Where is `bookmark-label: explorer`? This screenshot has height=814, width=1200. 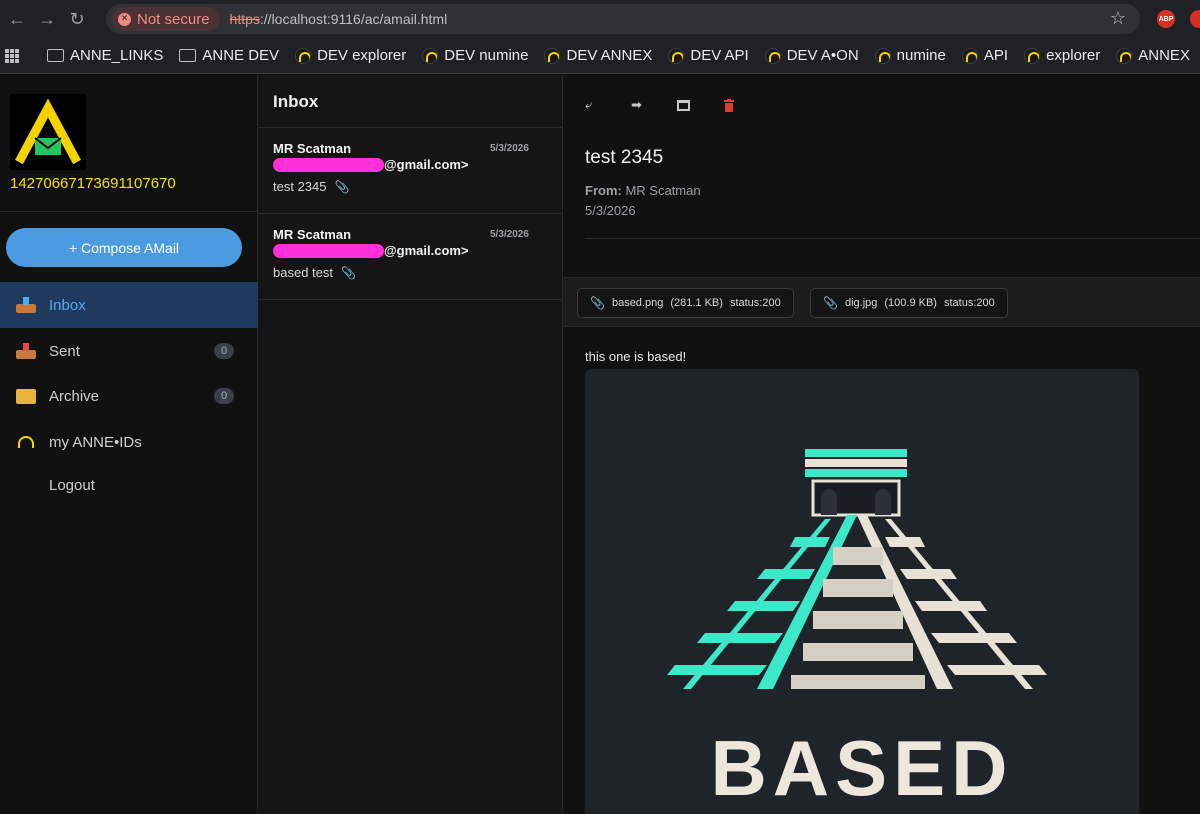 bookmark-label: explorer is located at coordinates (1073, 55).